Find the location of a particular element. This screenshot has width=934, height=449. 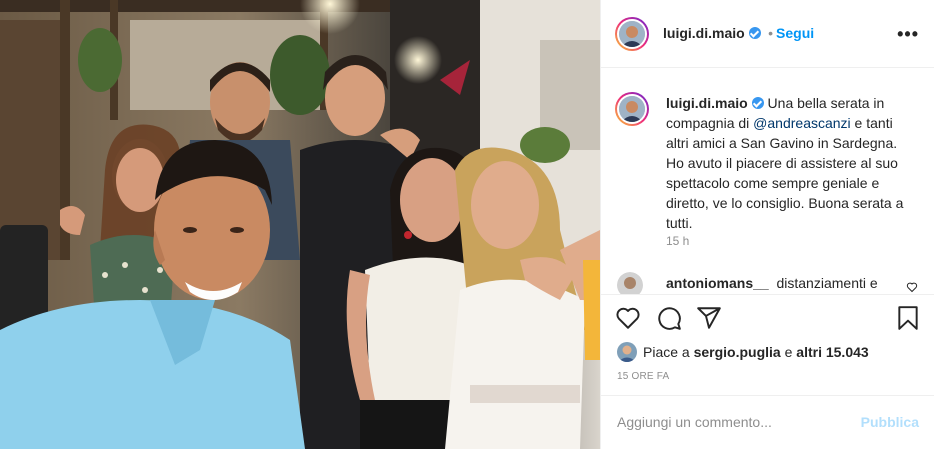

heart-icon is located at coordinates (628, 318).